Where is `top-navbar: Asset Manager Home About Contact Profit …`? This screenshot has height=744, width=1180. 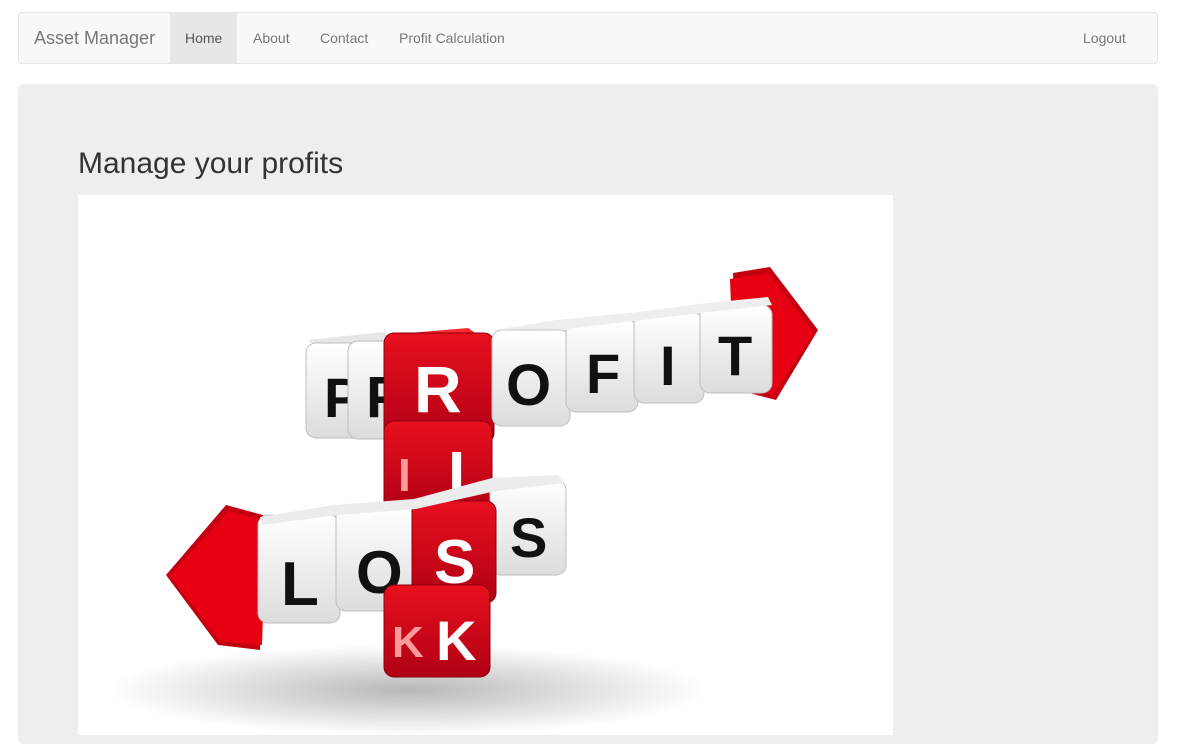
top-navbar: Asset Manager Home About Contact Profit … is located at coordinates (588, 38).